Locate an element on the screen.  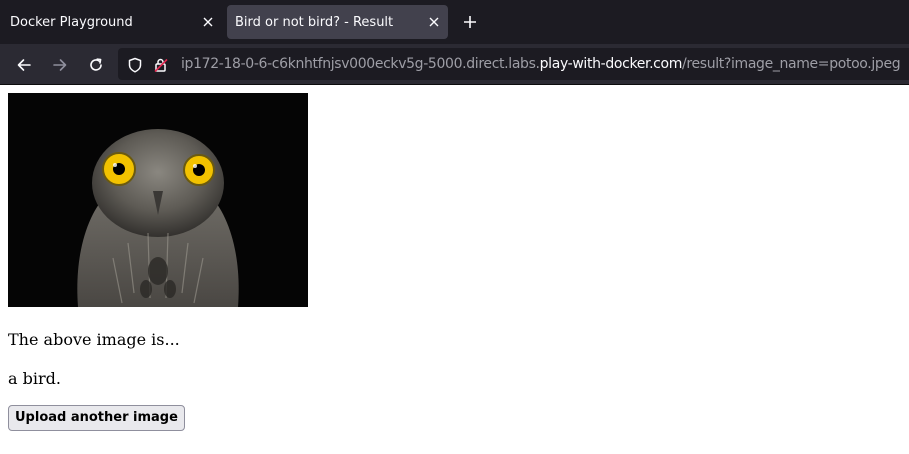
reload-icon is located at coordinates (96, 65).